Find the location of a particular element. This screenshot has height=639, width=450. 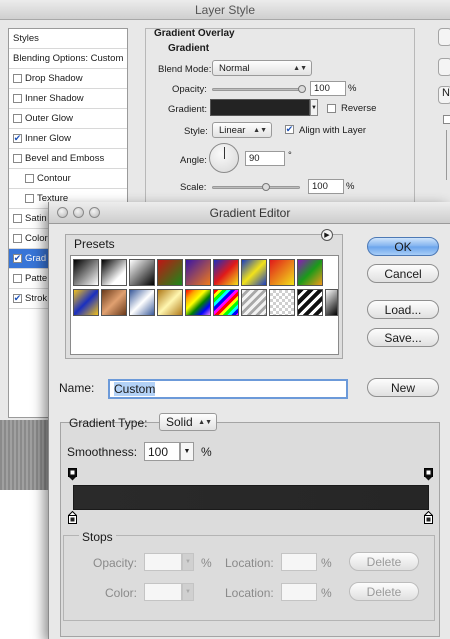

gradient-type-select: Solid ▲▼ is located at coordinates (188, 422).